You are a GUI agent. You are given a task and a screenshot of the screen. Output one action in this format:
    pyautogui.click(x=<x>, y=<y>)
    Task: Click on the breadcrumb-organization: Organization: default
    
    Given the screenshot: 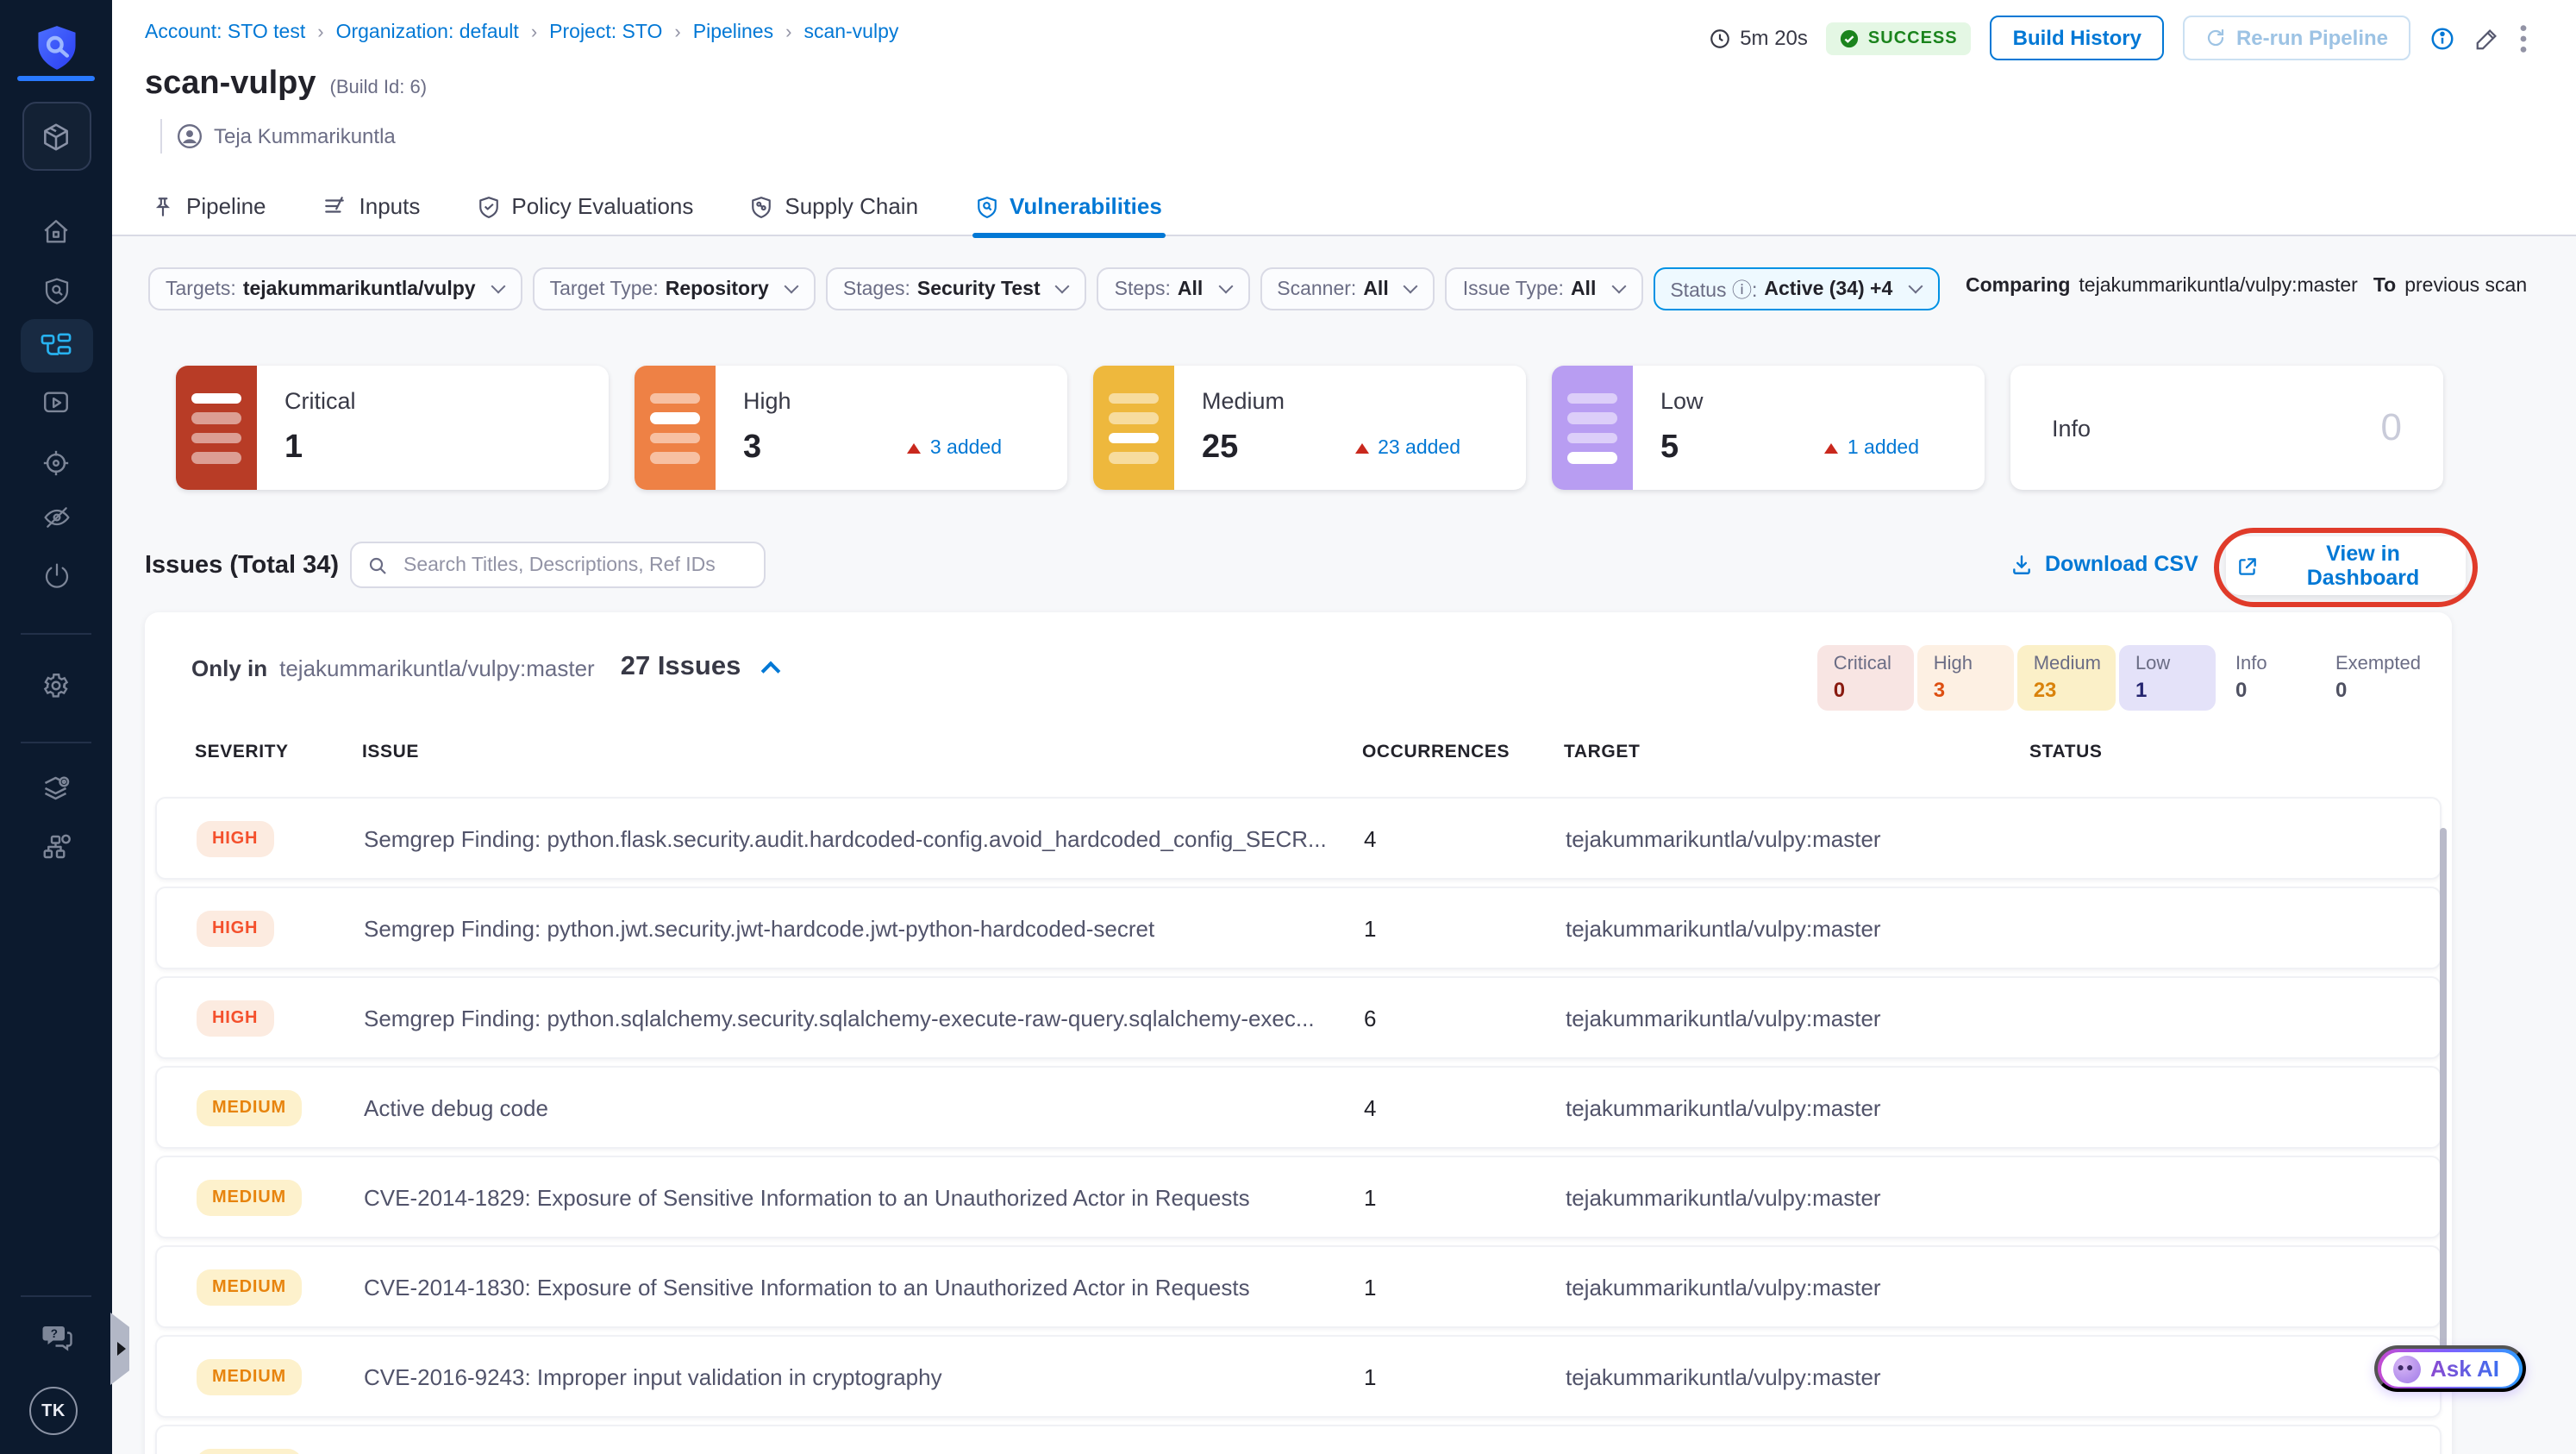 What is the action you would take?
    pyautogui.click(x=428, y=32)
    